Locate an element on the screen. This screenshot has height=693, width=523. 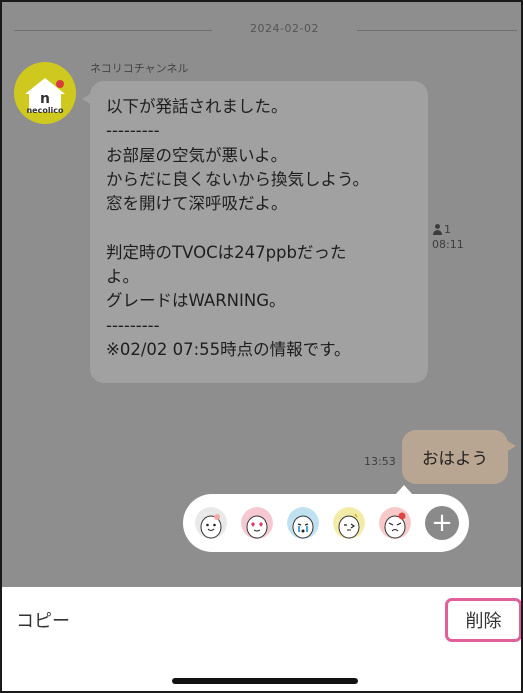
svg-text: n is located at coordinates (45, 99).